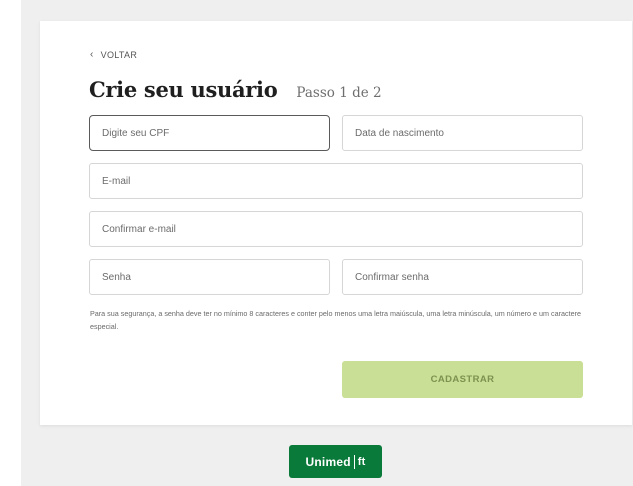  What do you see at coordinates (462, 379) in the screenshot?
I see `register-button: CADASTRAR` at bounding box center [462, 379].